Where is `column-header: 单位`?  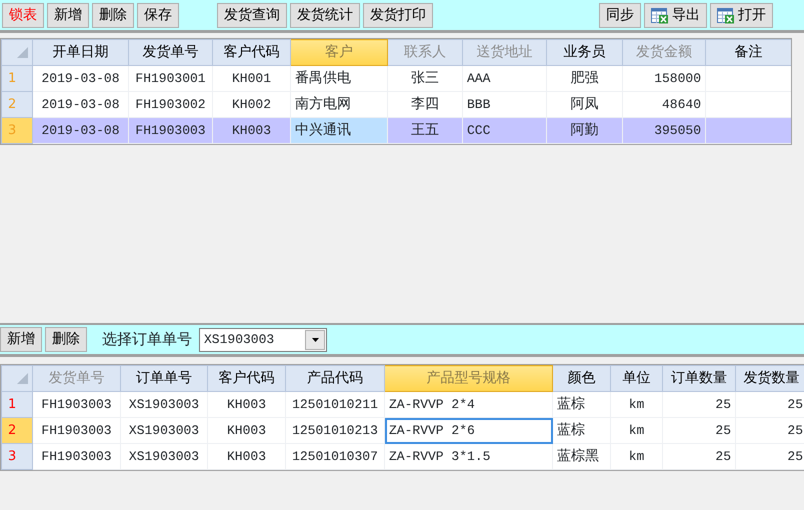 column-header: 单位 is located at coordinates (636, 379).